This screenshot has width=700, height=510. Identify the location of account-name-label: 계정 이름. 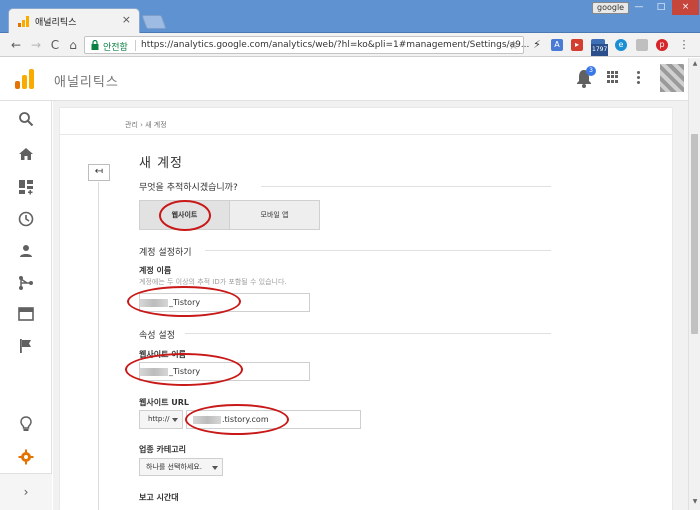
(155, 270).